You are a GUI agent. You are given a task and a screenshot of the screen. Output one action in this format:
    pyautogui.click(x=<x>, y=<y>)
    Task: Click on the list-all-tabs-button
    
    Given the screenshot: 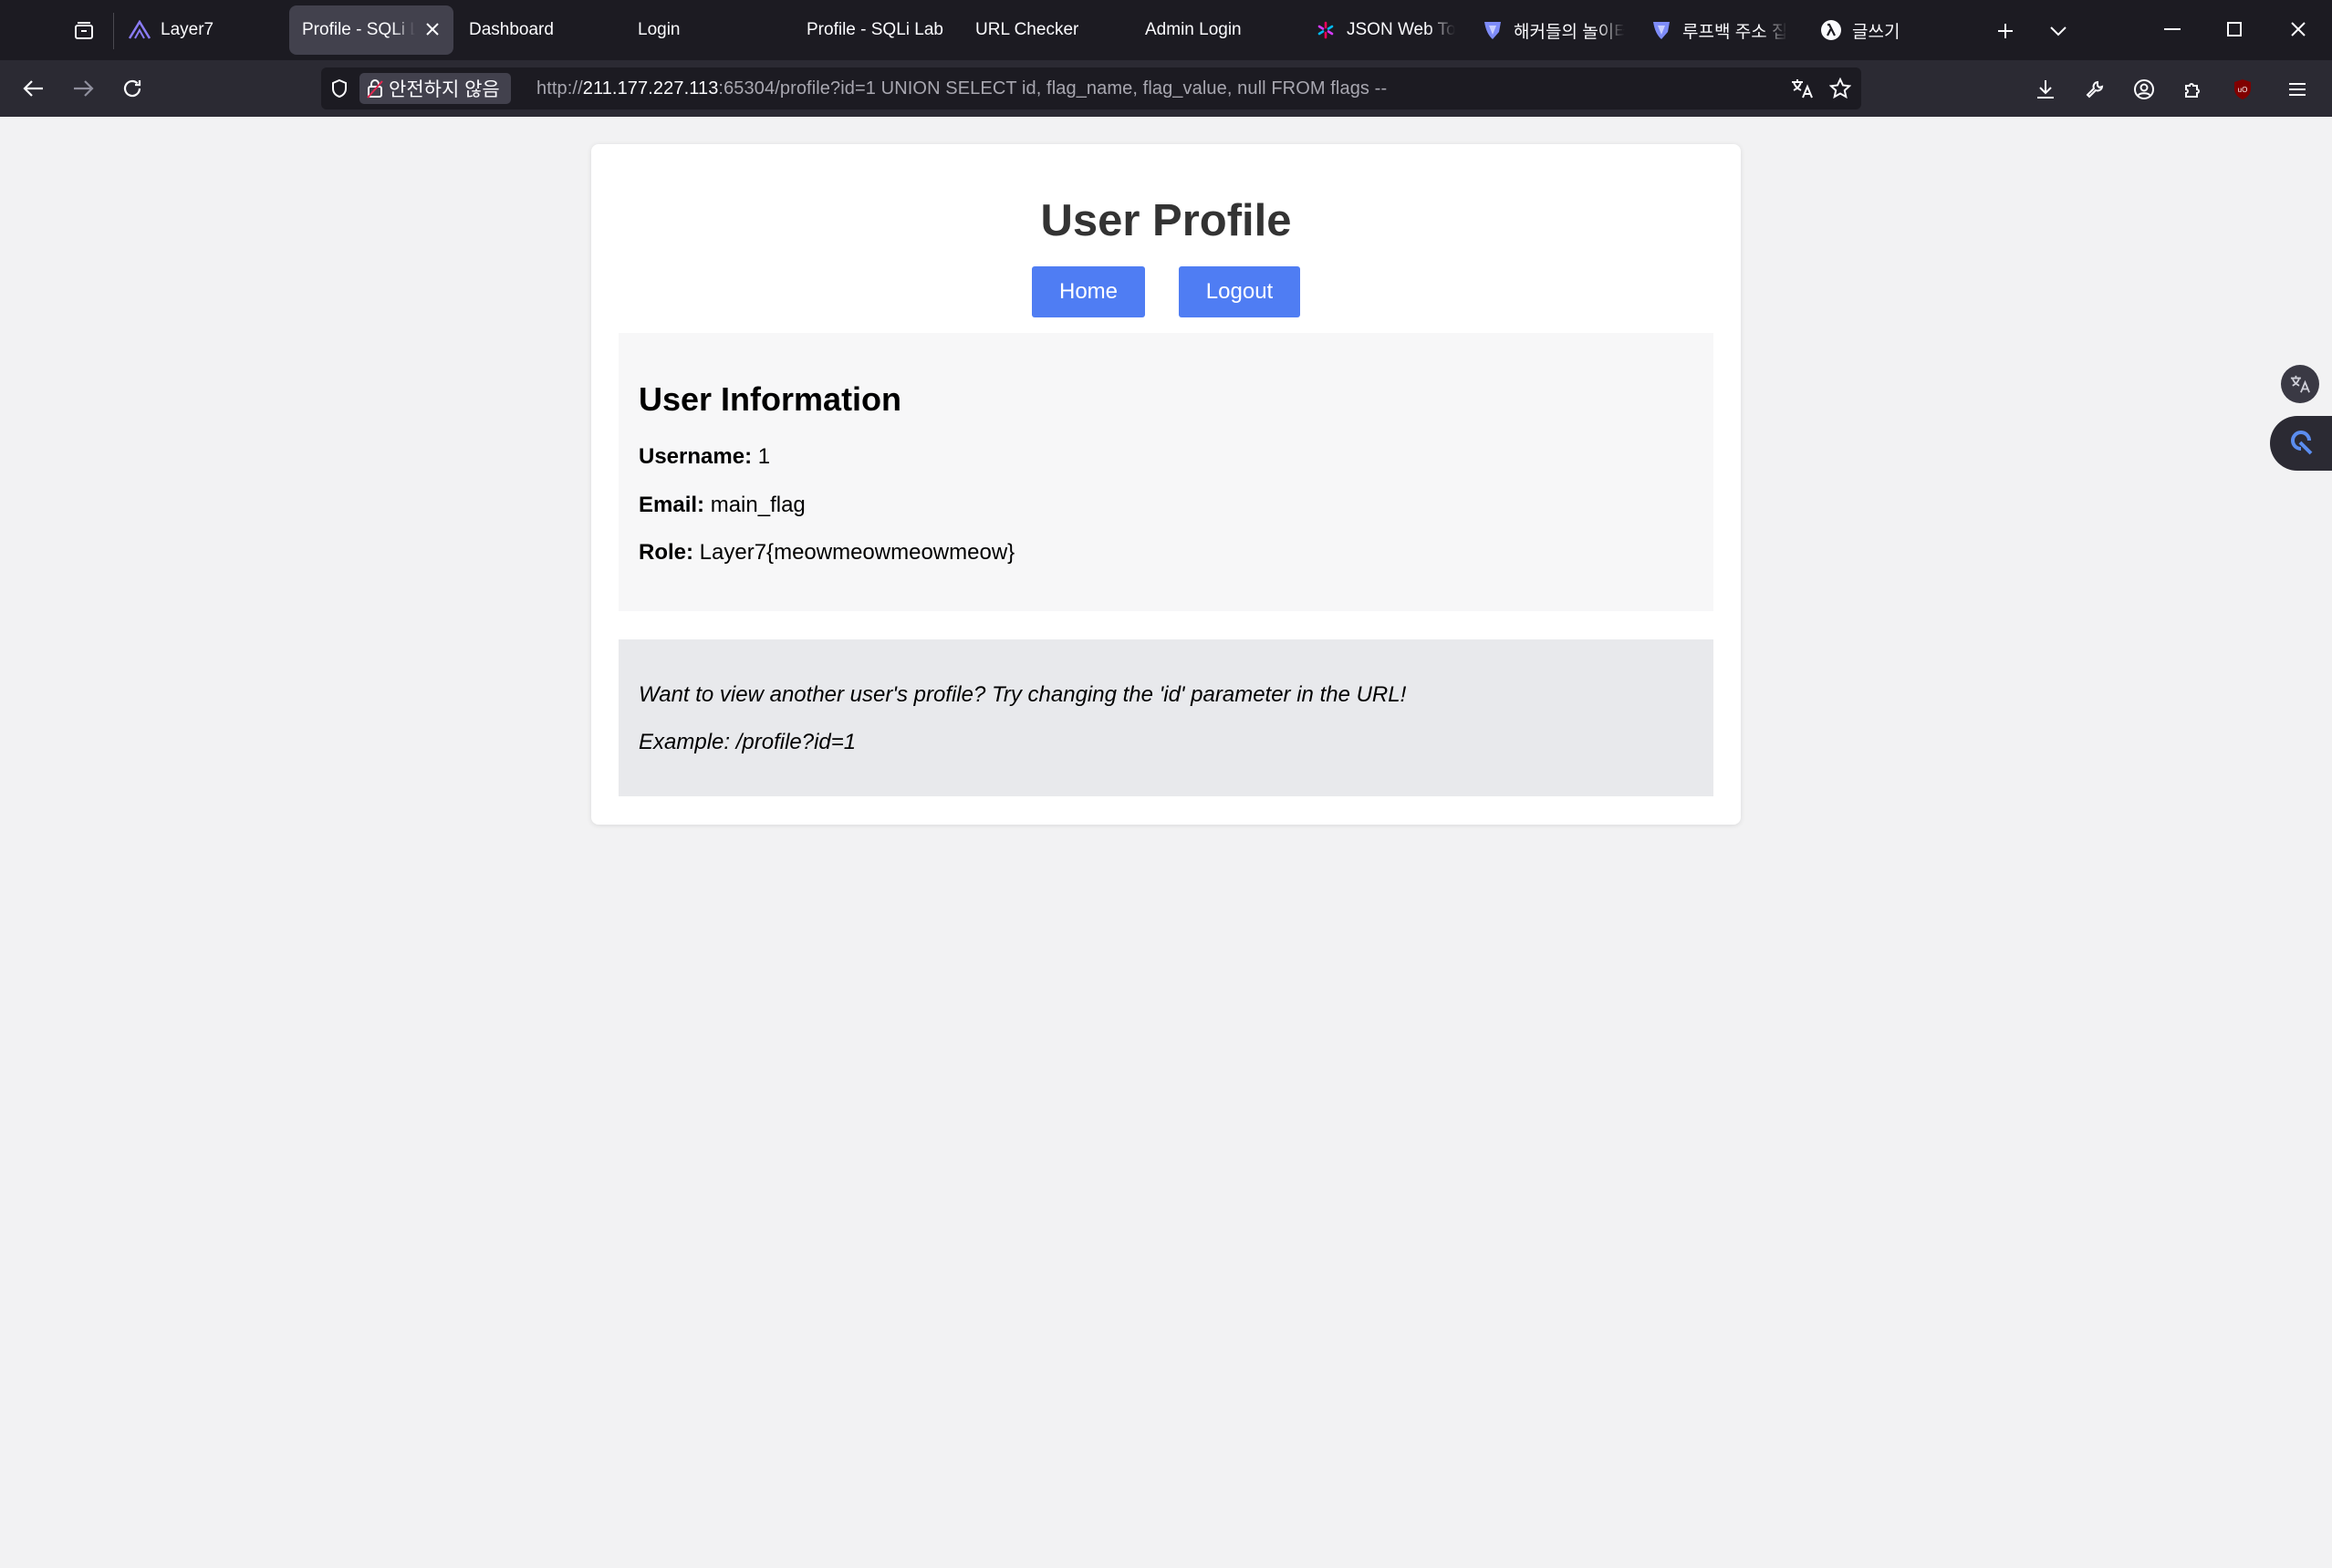 What is the action you would take?
    pyautogui.click(x=2058, y=31)
    